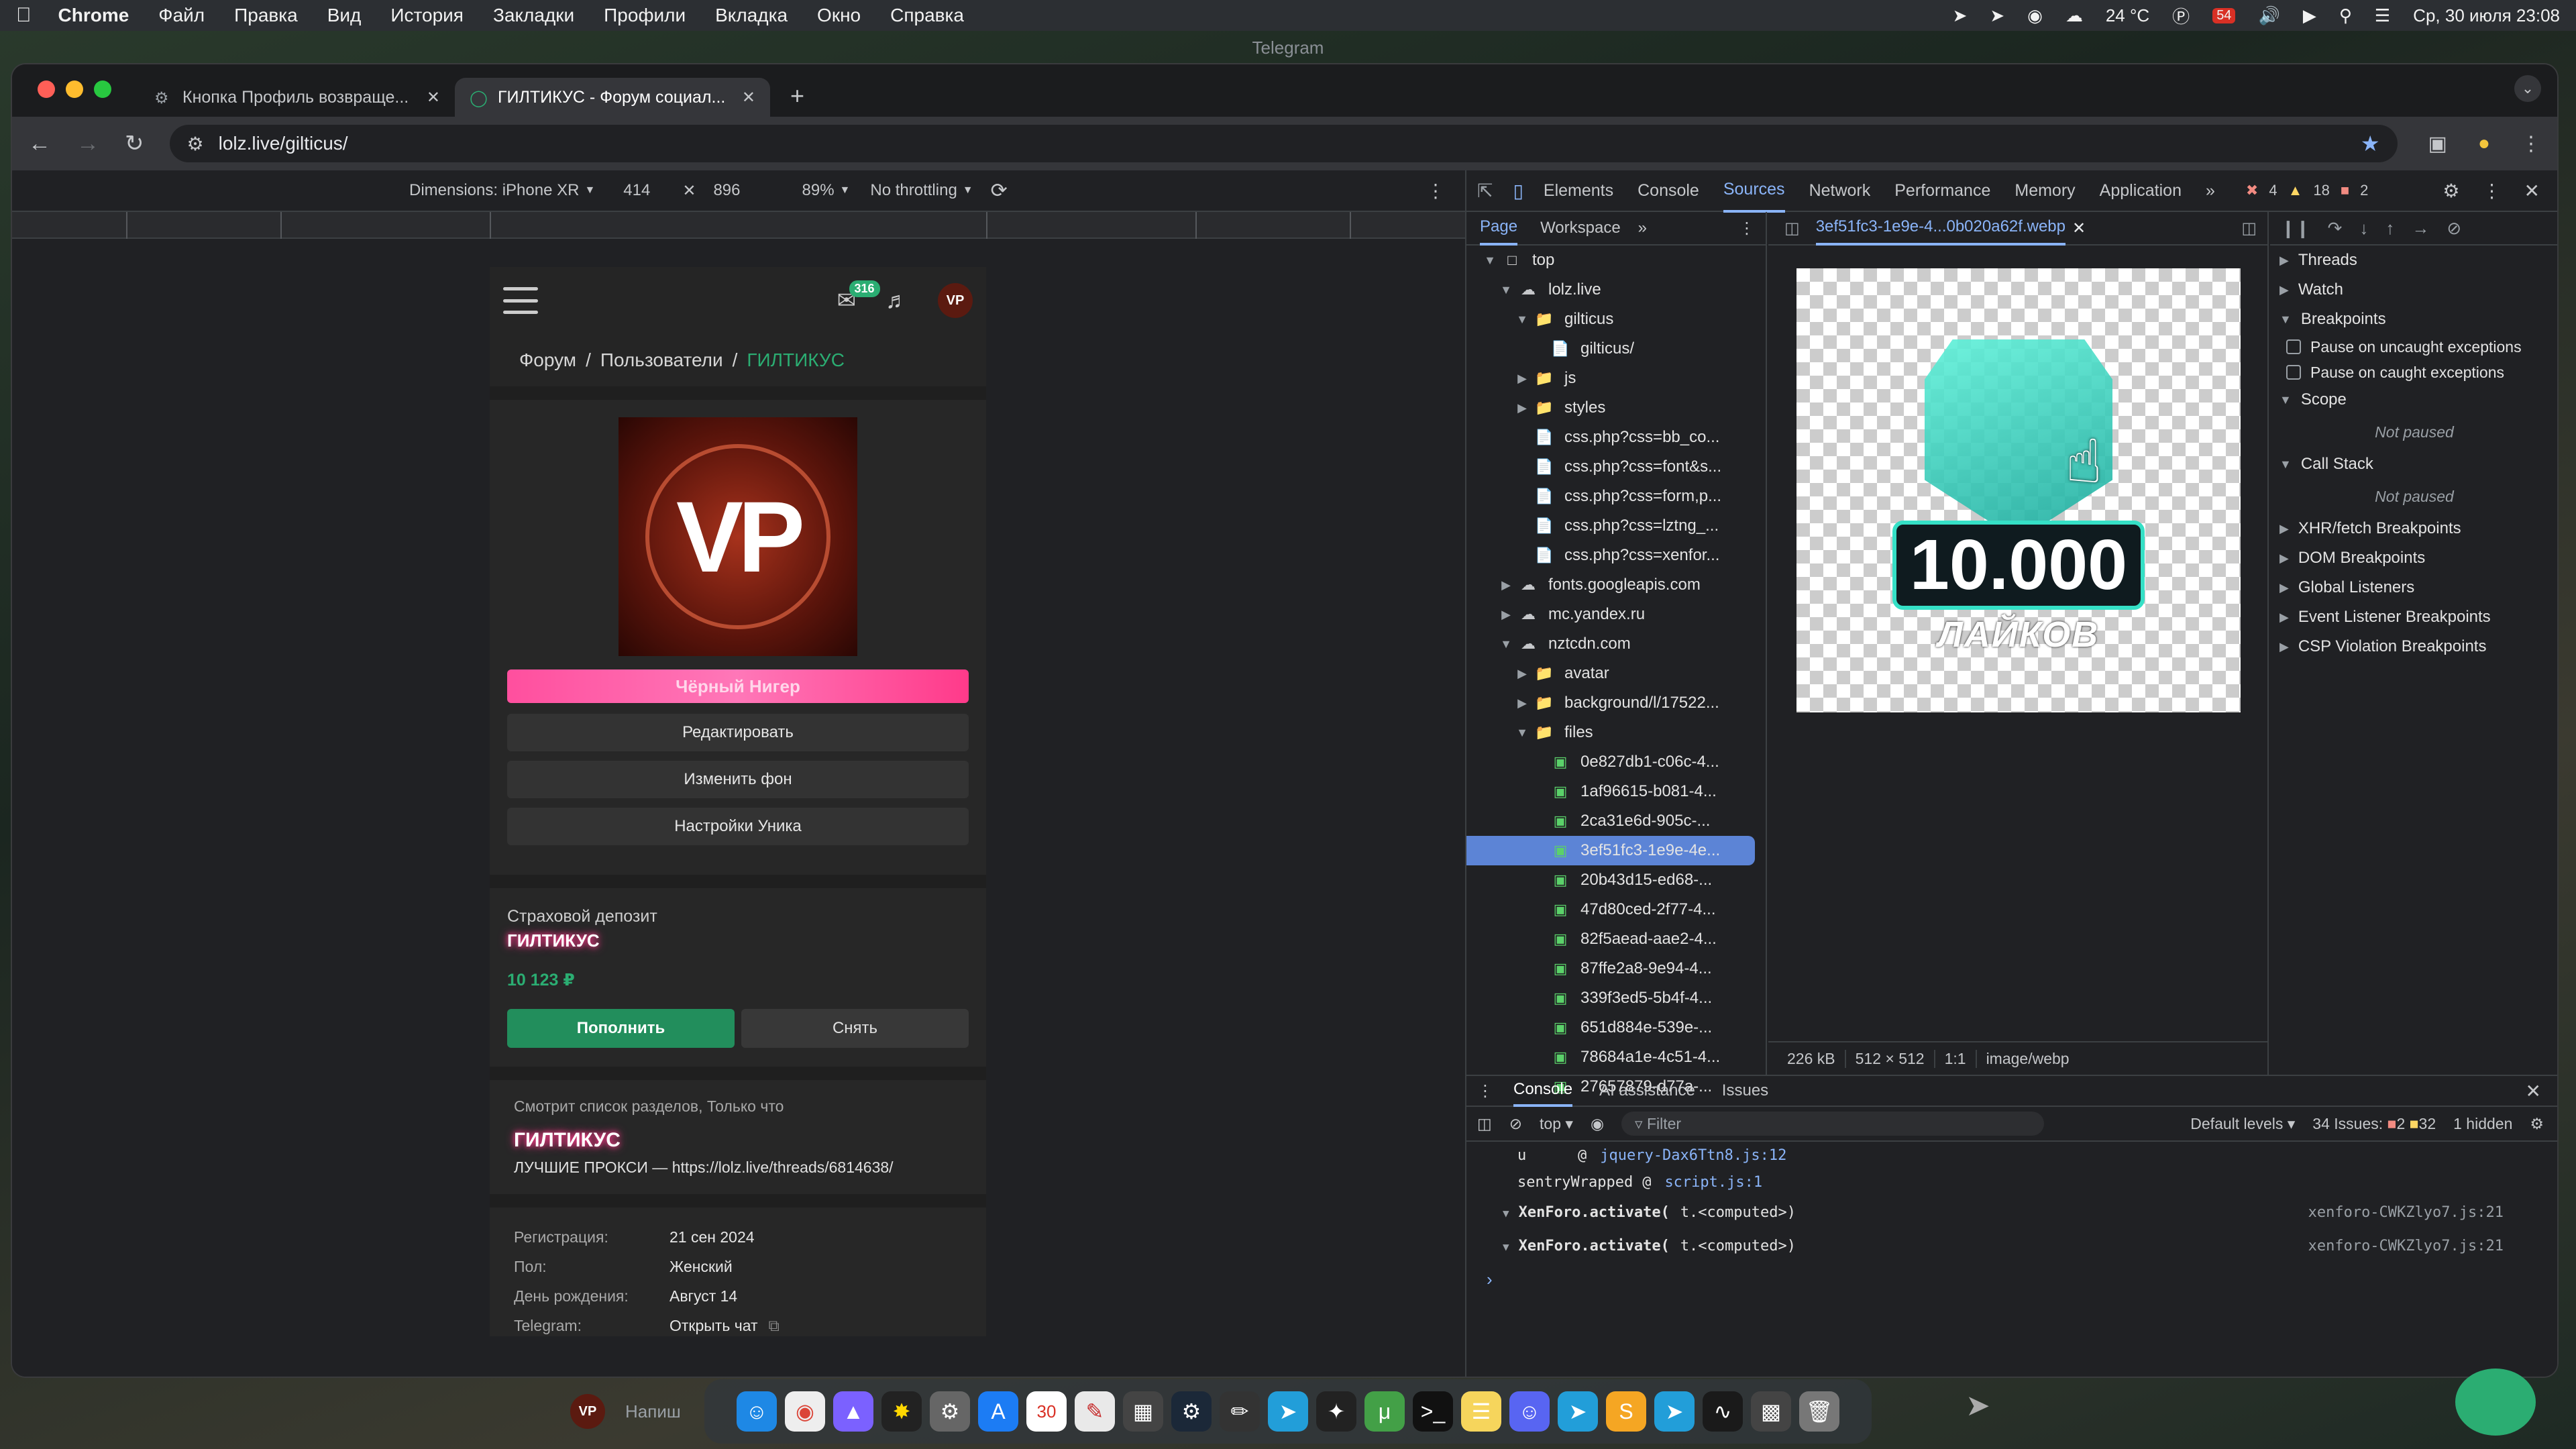 The height and width of the screenshot is (1449, 2576). What do you see at coordinates (818, 190) in the screenshot?
I see `zoom-select: 89%` at bounding box center [818, 190].